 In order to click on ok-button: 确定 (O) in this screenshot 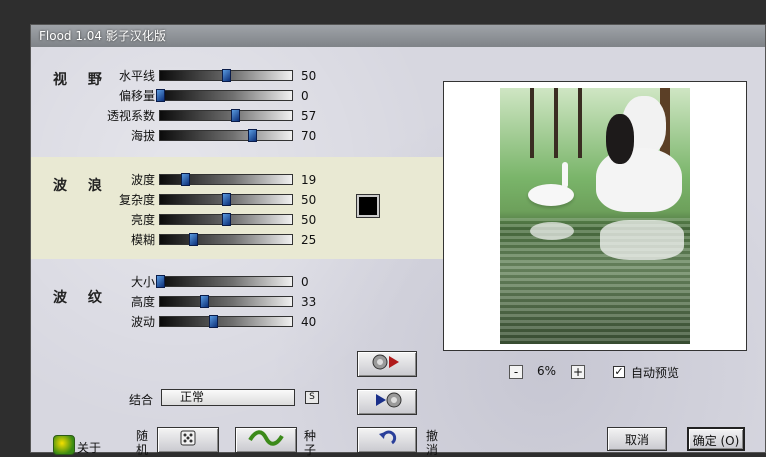, I will do `click(716, 439)`.